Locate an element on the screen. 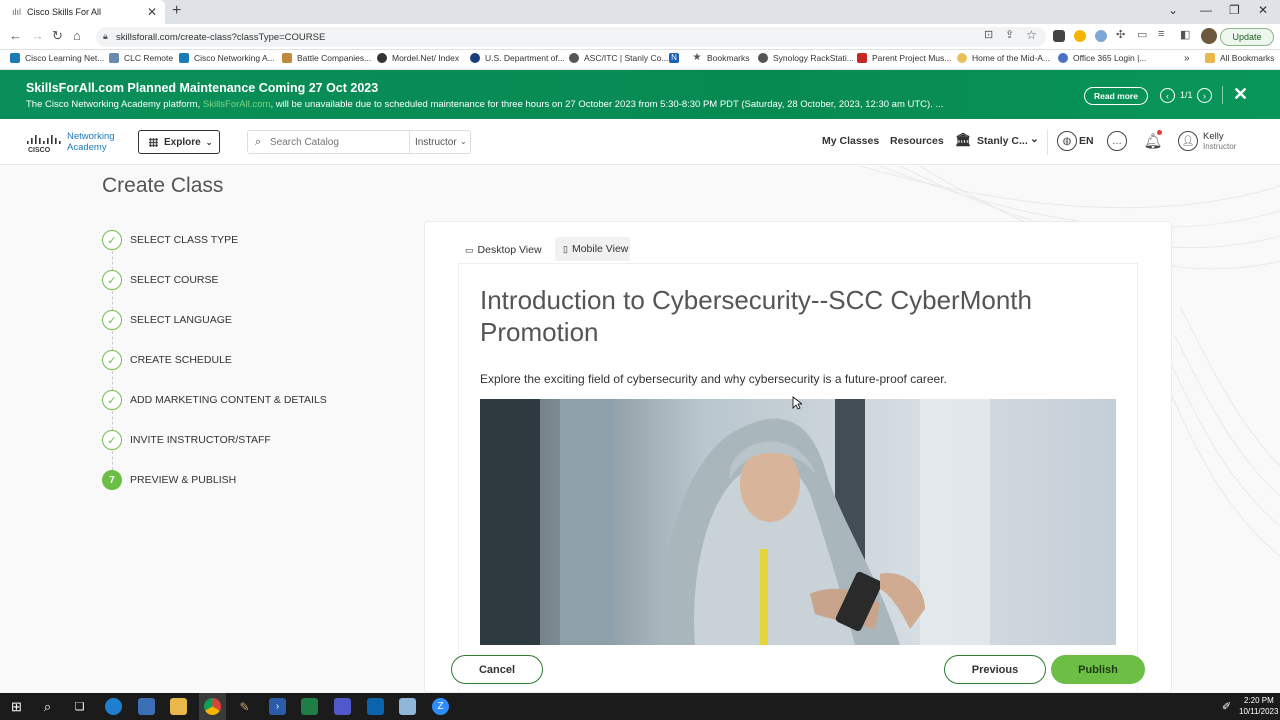 The width and height of the screenshot is (1280, 720). profile-avatar is located at coordinates (1209, 36).